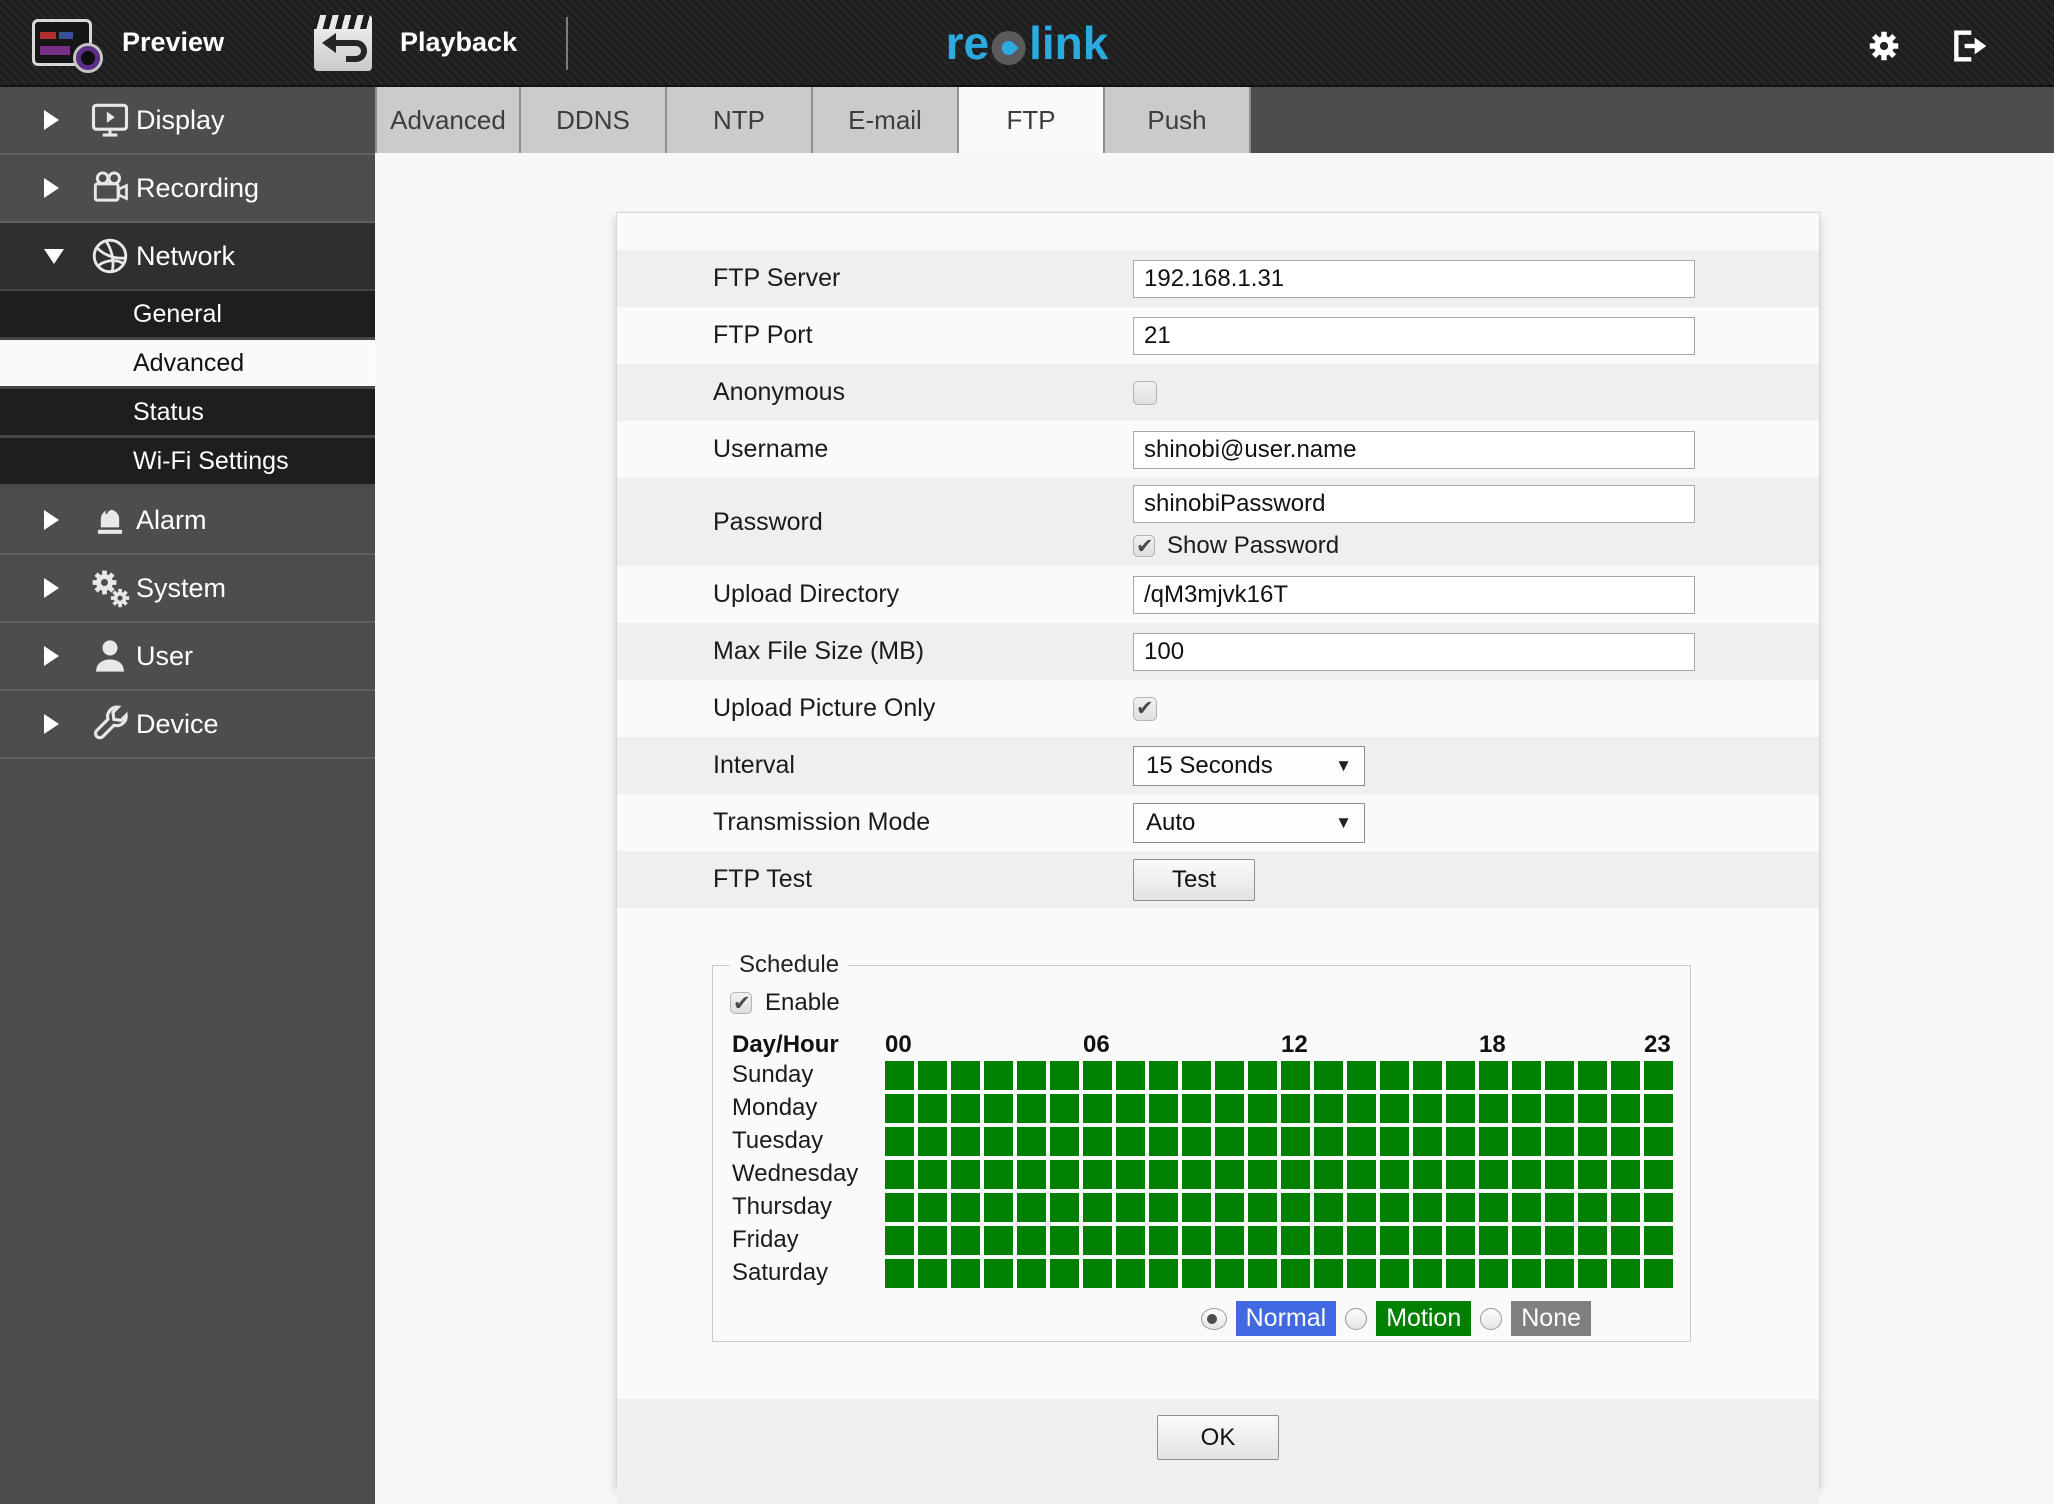 This screenshot has height=1504, width=2054. I want to click on password-input, so click(1414, 503).